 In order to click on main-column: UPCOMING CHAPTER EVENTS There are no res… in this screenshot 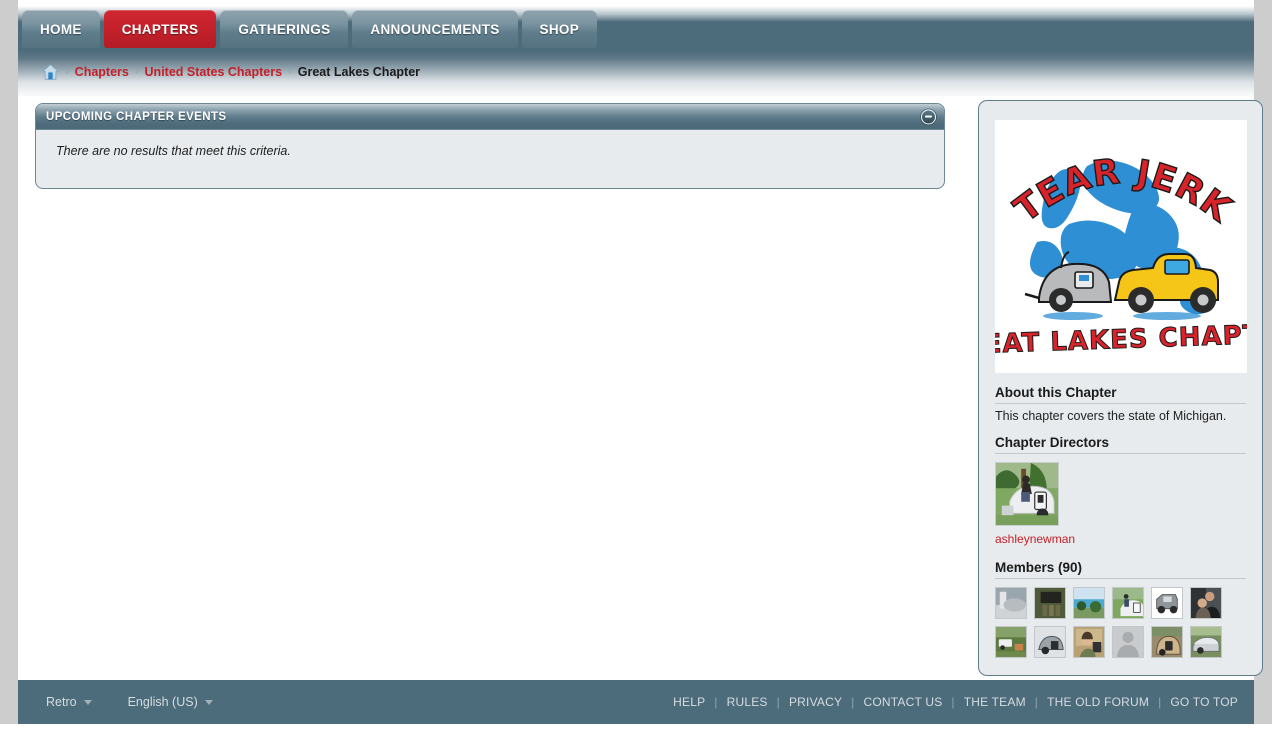, I will do `click(490, 146)`.